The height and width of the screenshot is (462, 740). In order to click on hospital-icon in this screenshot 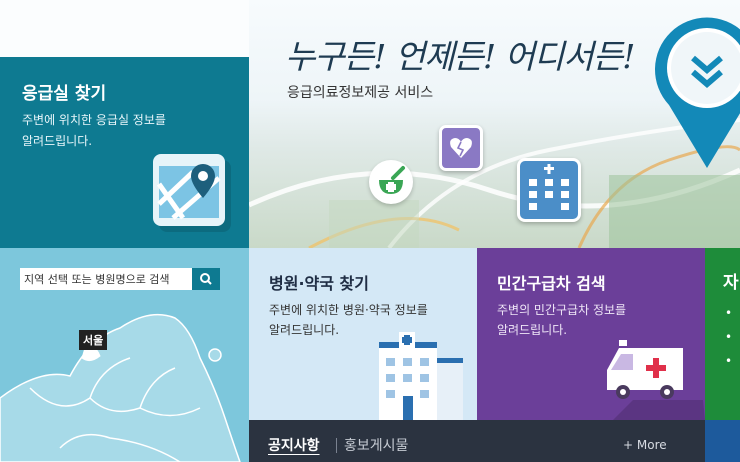, I will do `click(421, 376)`.